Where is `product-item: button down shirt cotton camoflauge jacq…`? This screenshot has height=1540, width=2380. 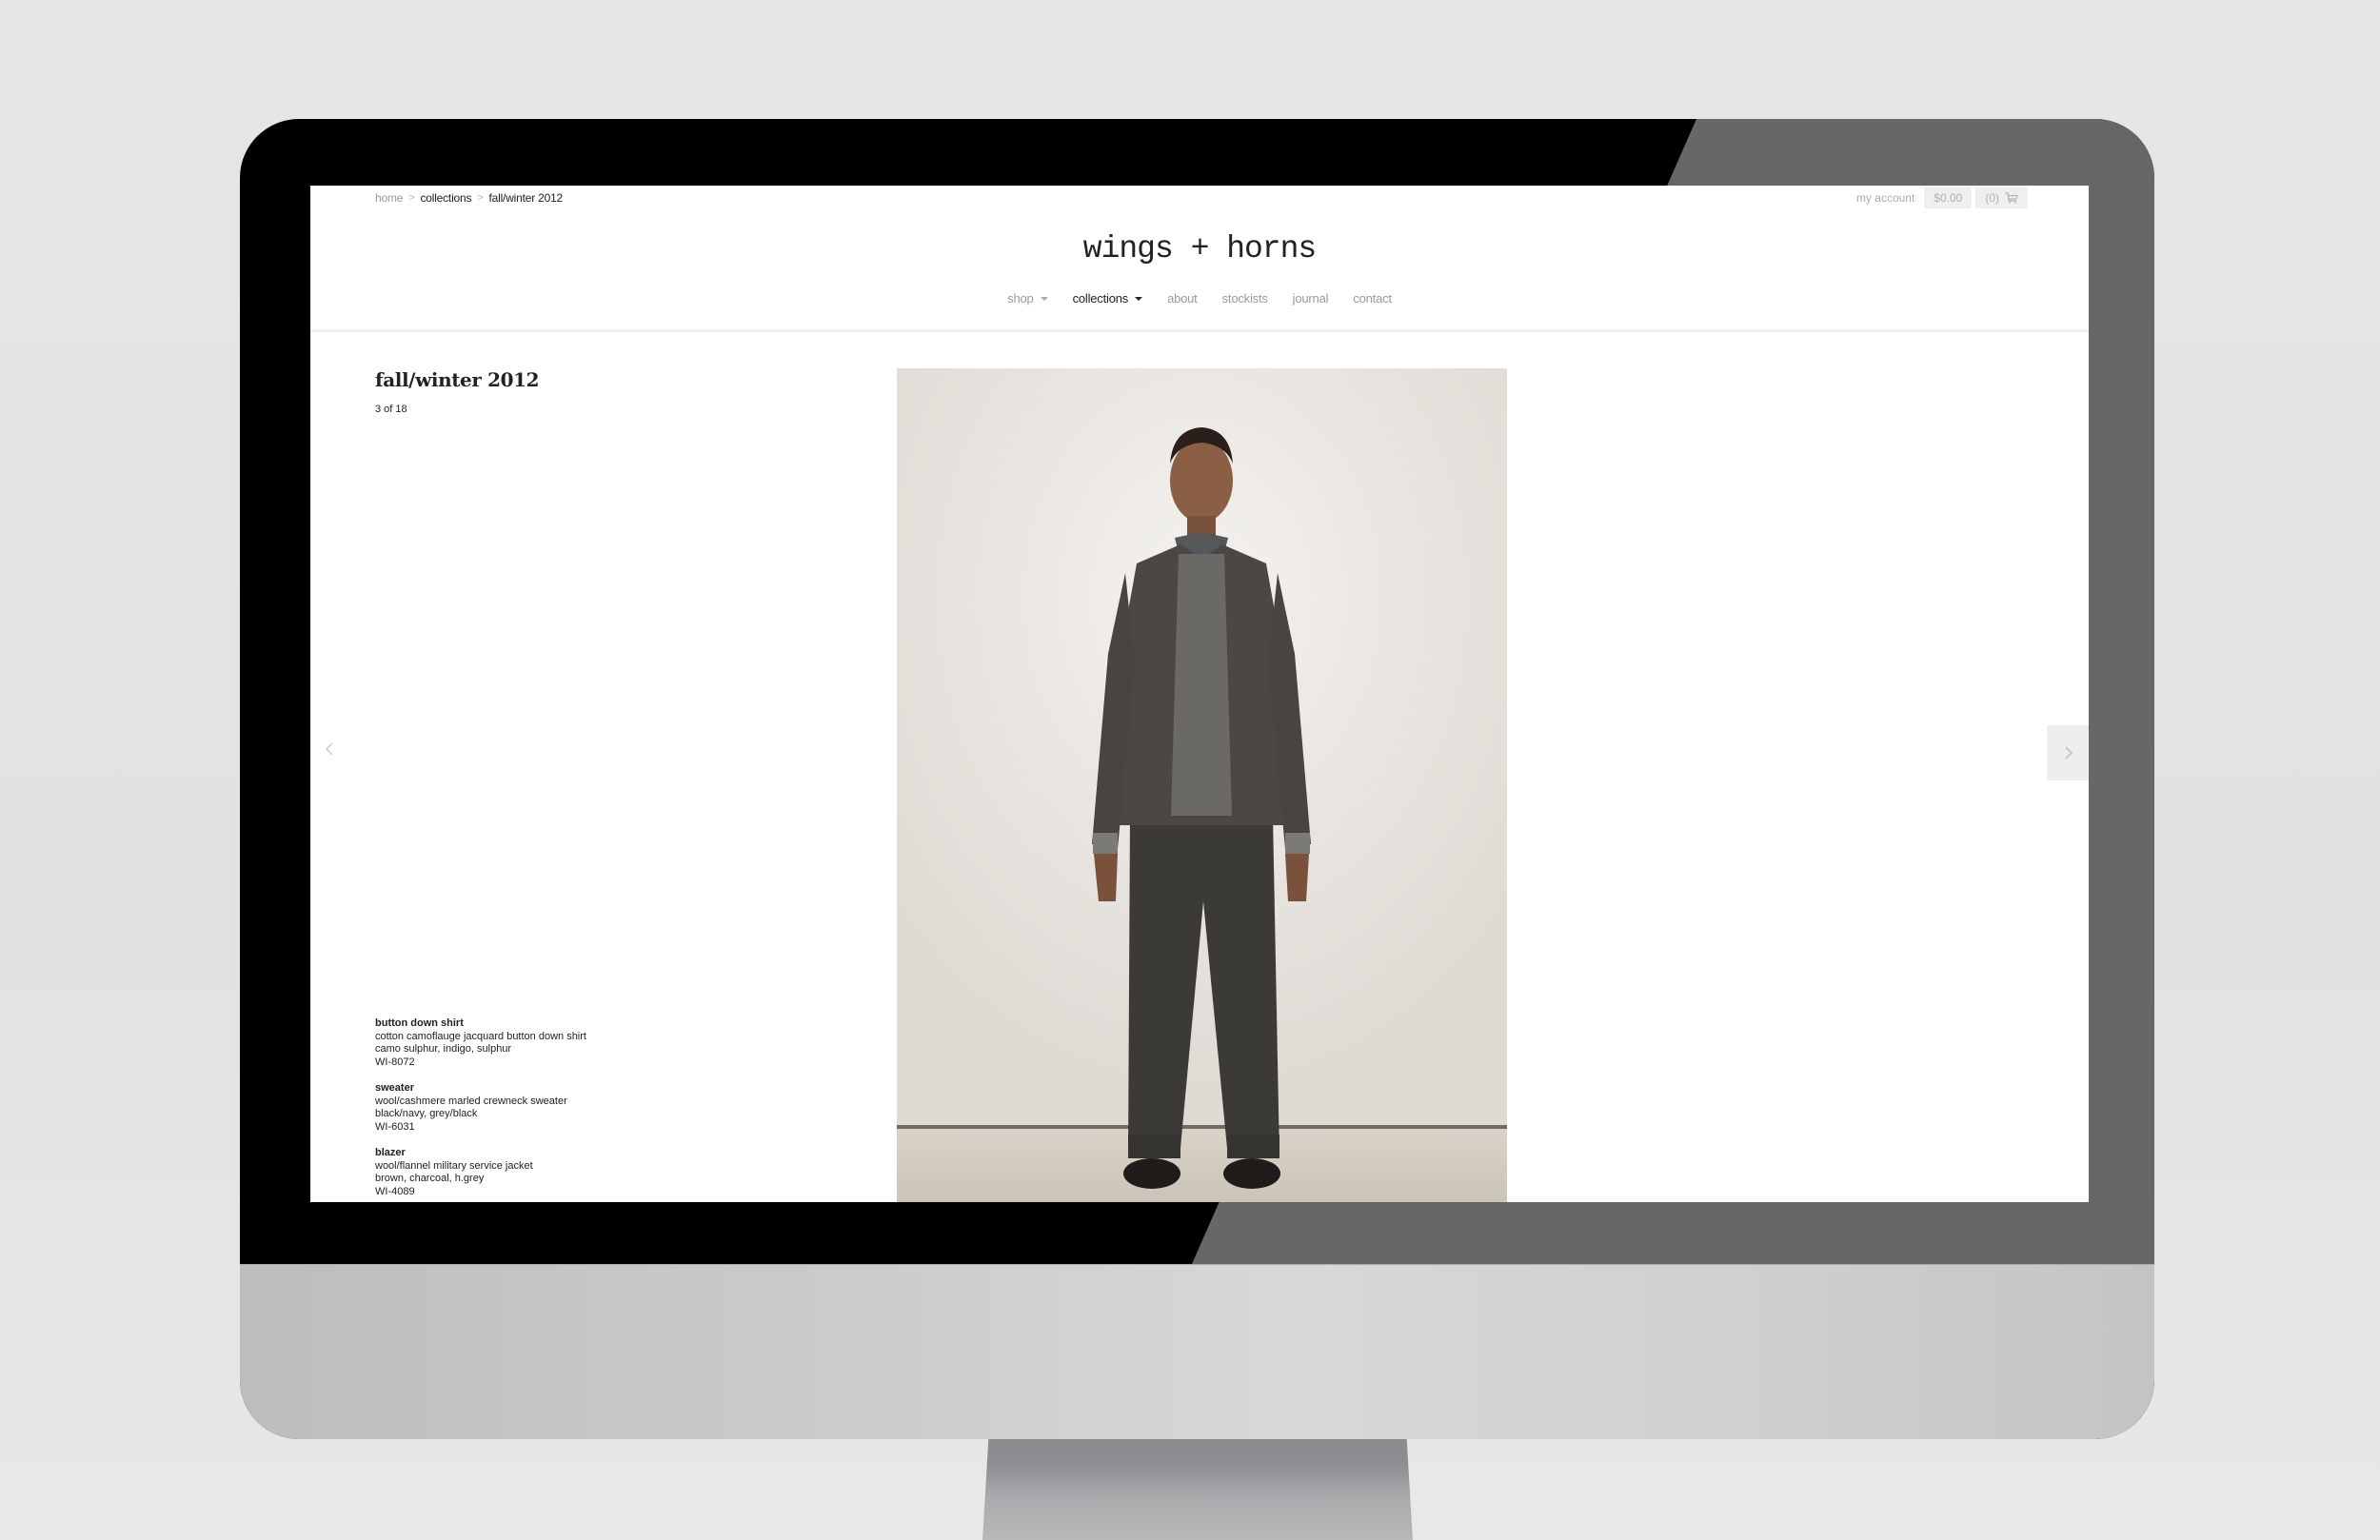 product-item: button down shirt cotton camoflauge jacq… is located at coordinates (480, 1043).